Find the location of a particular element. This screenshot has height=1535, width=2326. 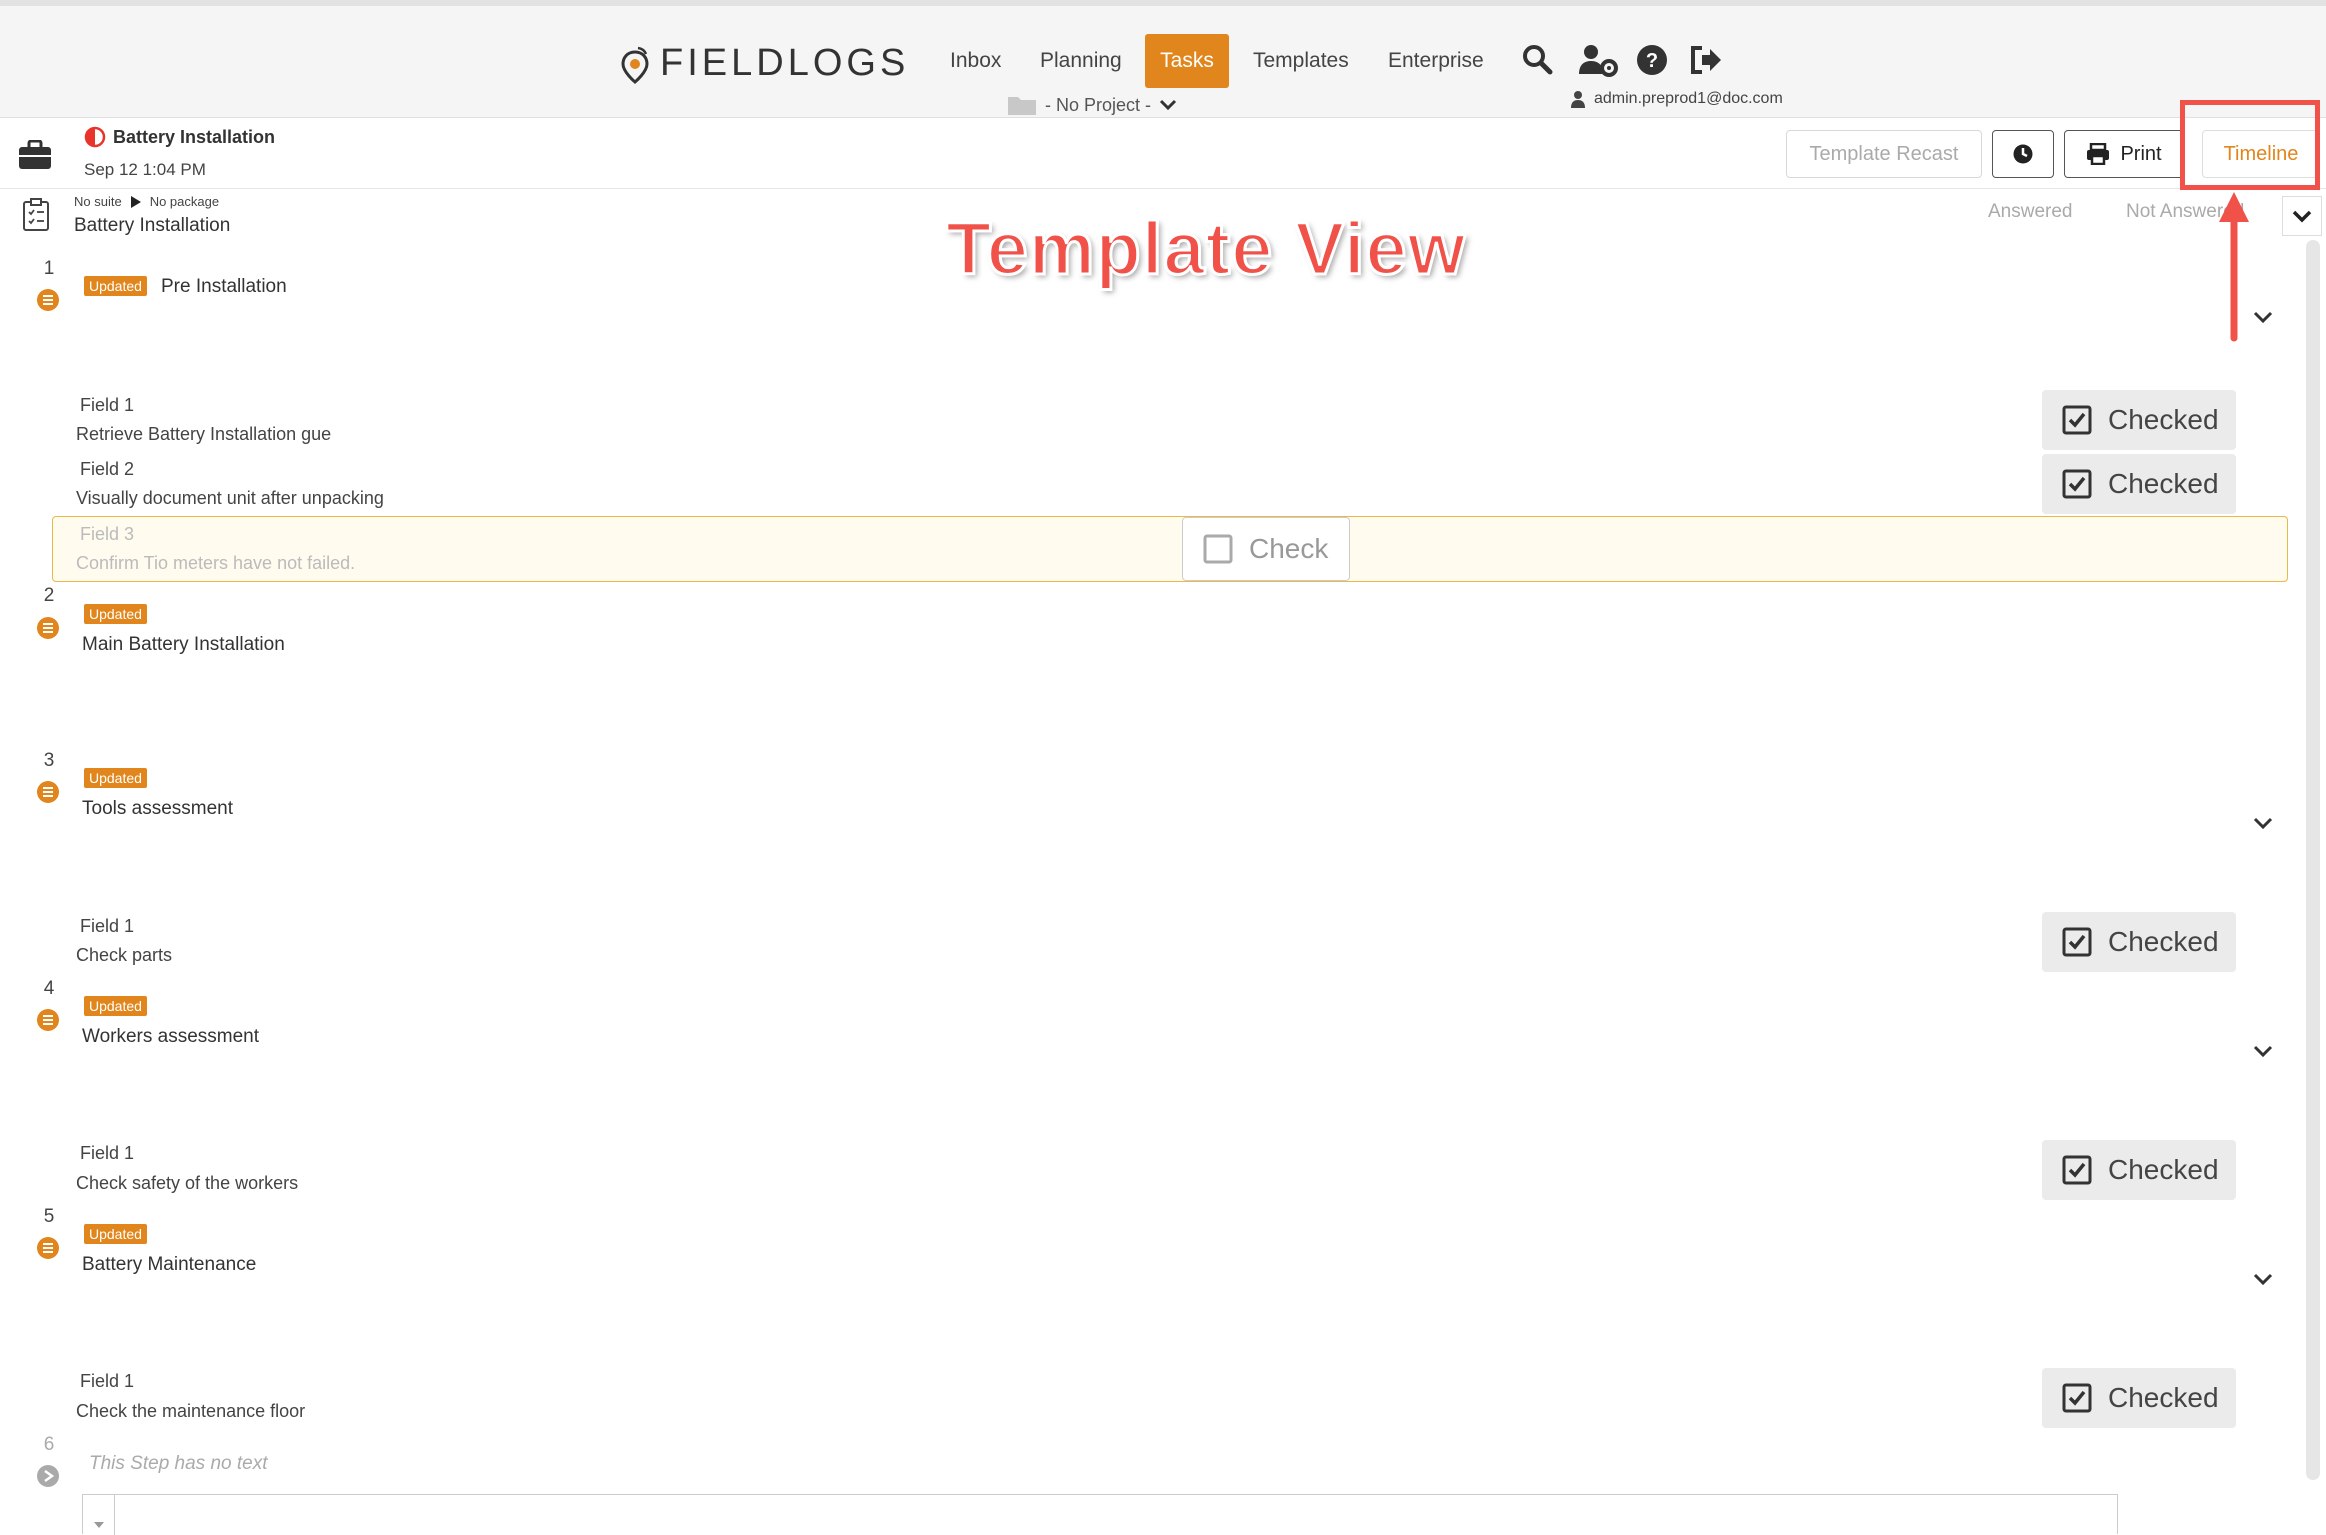

location-pin-icon is located at coordinates (635, 65).